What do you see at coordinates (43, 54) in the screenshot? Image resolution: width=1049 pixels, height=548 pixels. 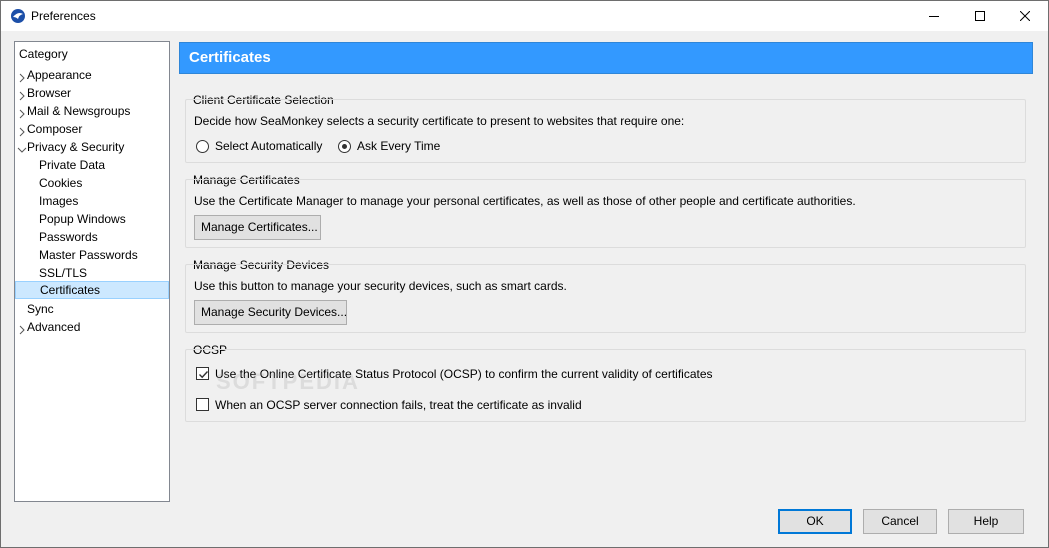 I see `tree-header: Category` at bounding box center [43, 54].